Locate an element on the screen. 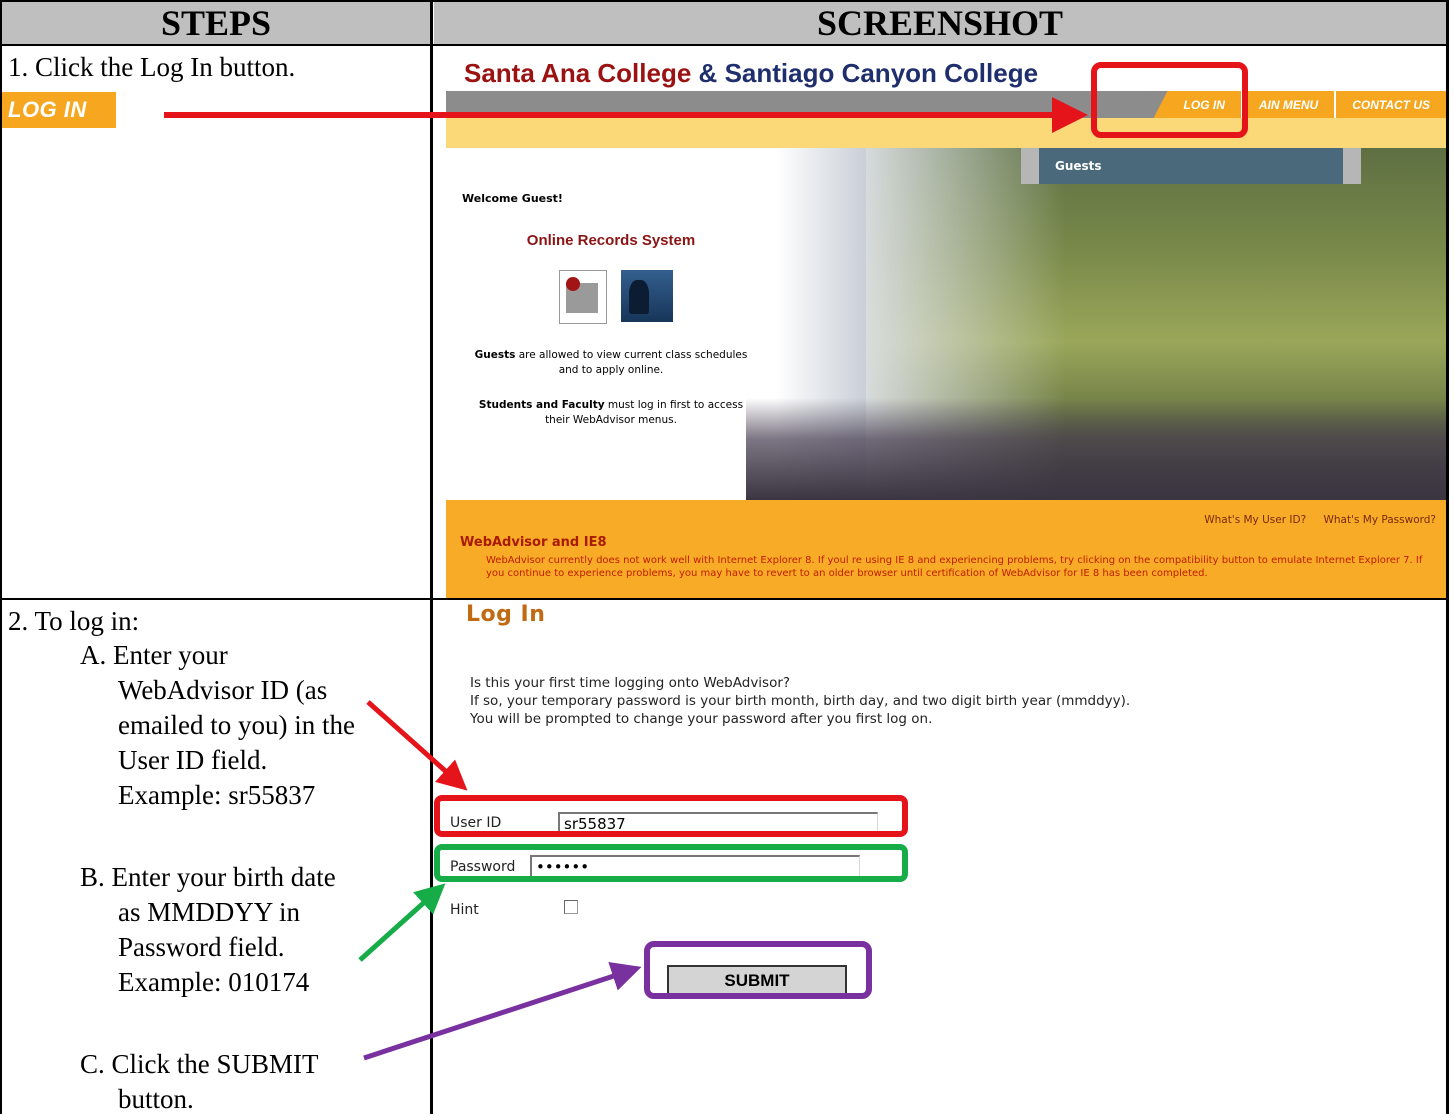 Image resolution: width=1454 pixels, height=1117 pixels. college-name-sac: Santa Ana College is located at coordinates (578, 73).